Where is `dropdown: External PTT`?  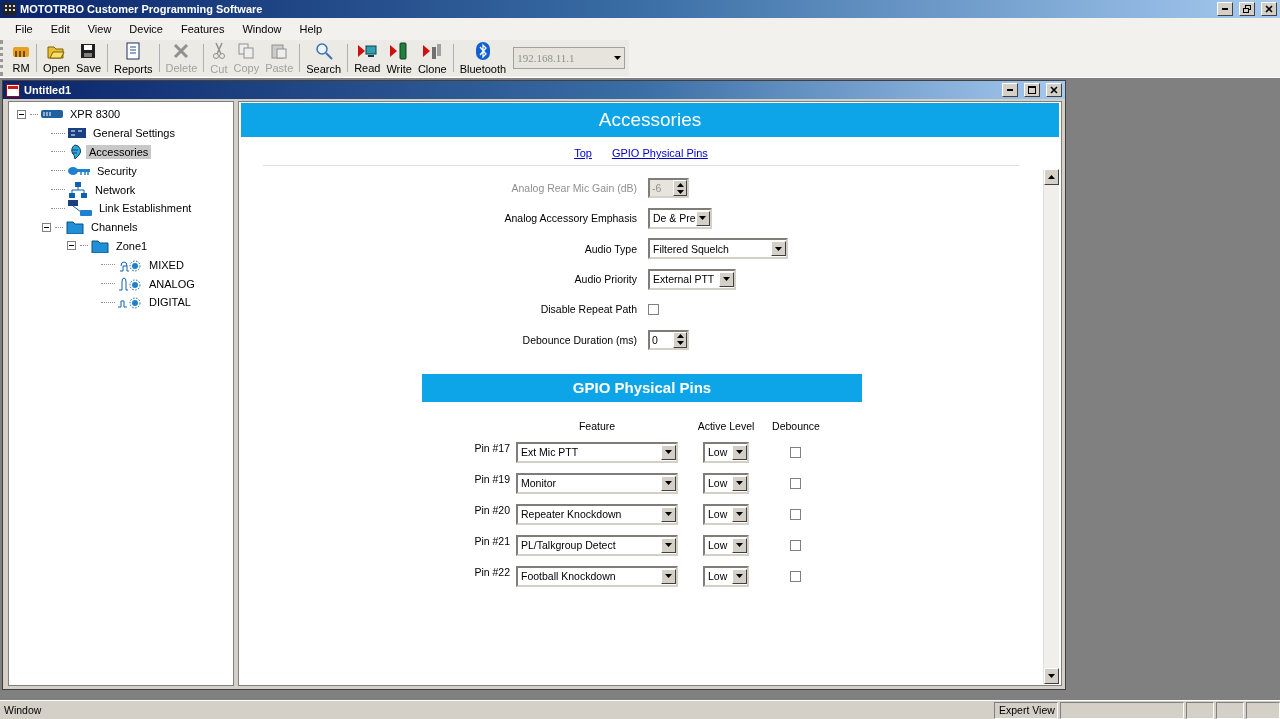
dropdown: External PTT is located at coordinates (692, 279).